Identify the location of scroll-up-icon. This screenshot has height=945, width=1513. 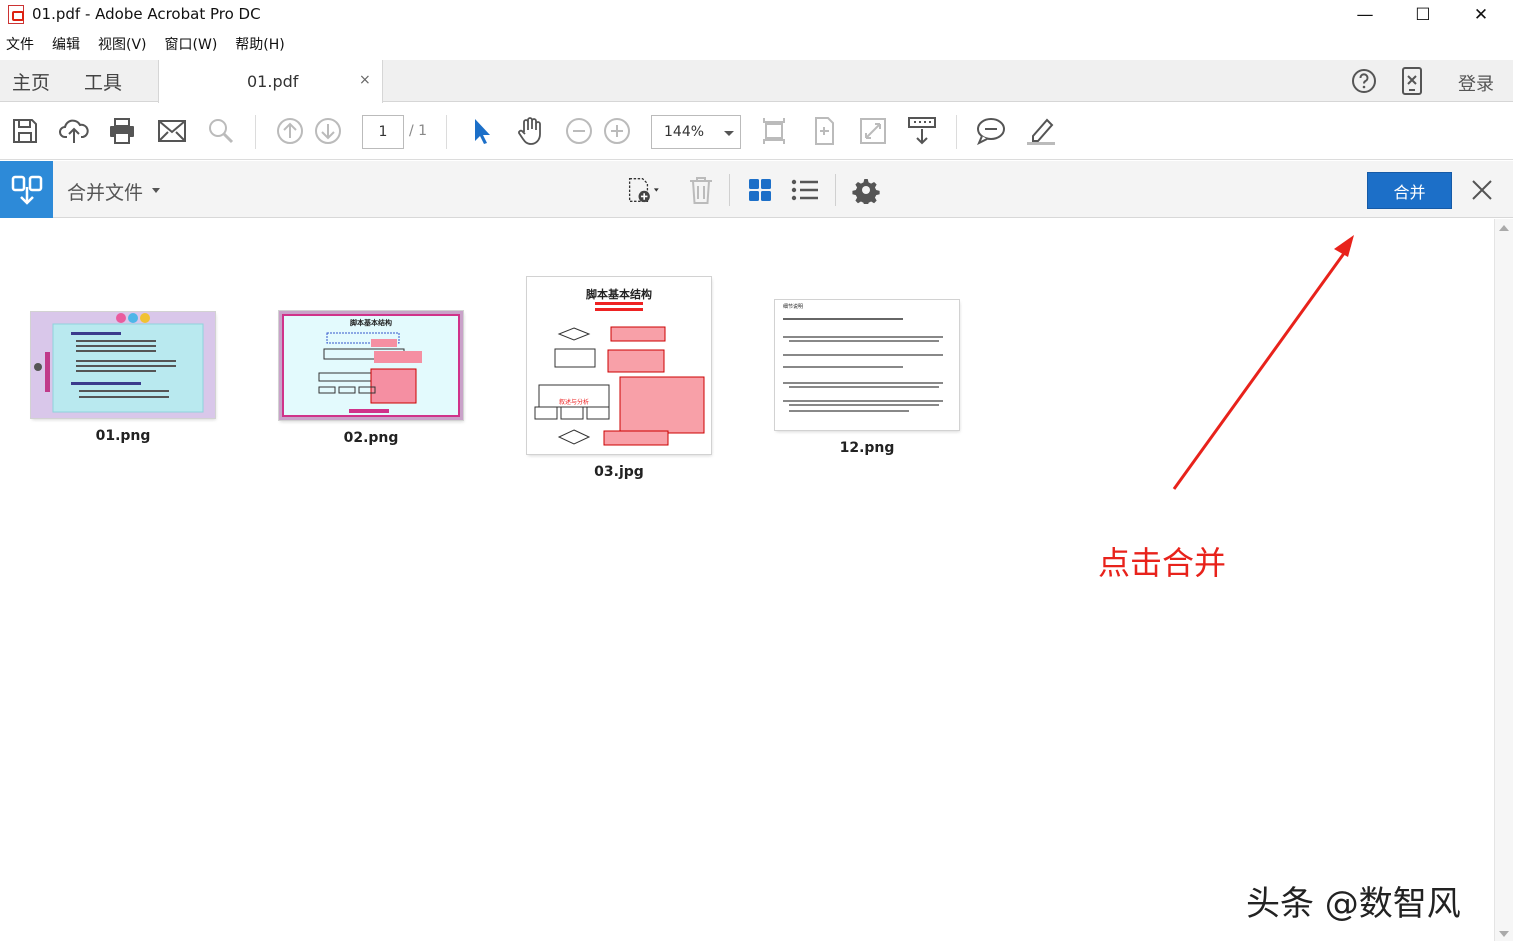
(1504, 228).